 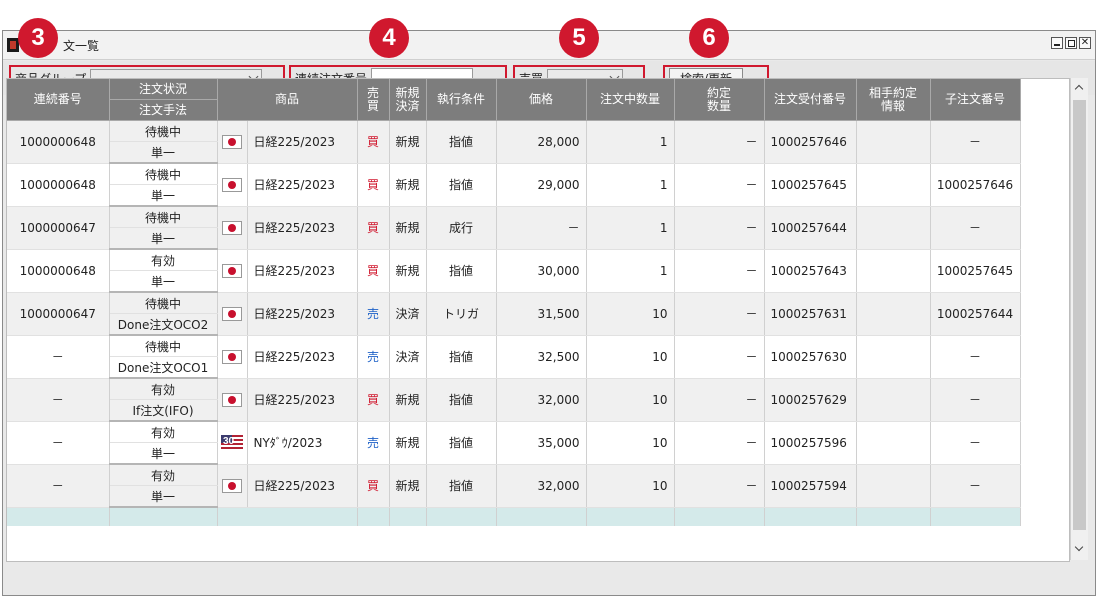 I want to click on col-child: 子注文番号, so click(x=975, y=100).